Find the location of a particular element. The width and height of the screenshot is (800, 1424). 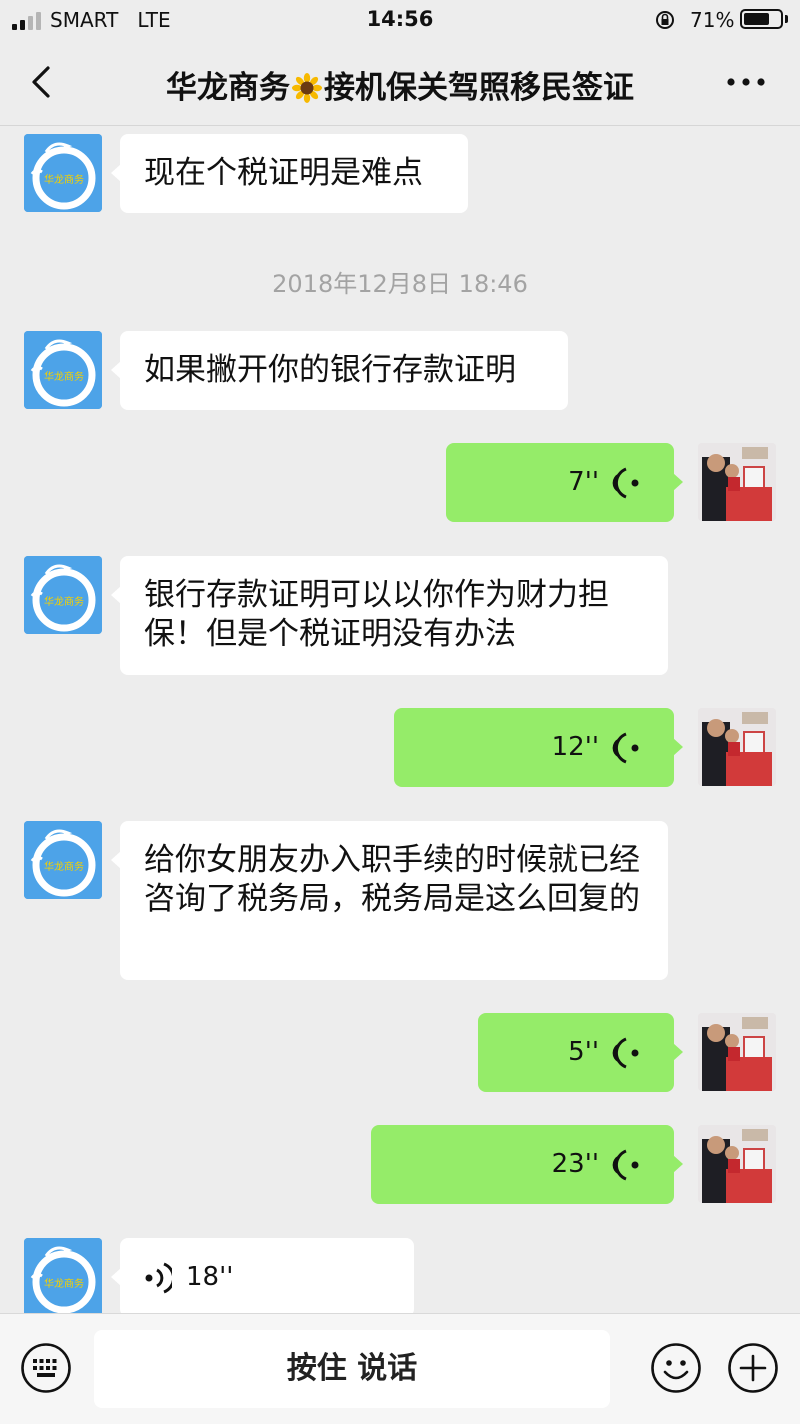

chat-title: 华龙商务 接机保关驾照移民签证 is located at coordinates (400, 84).